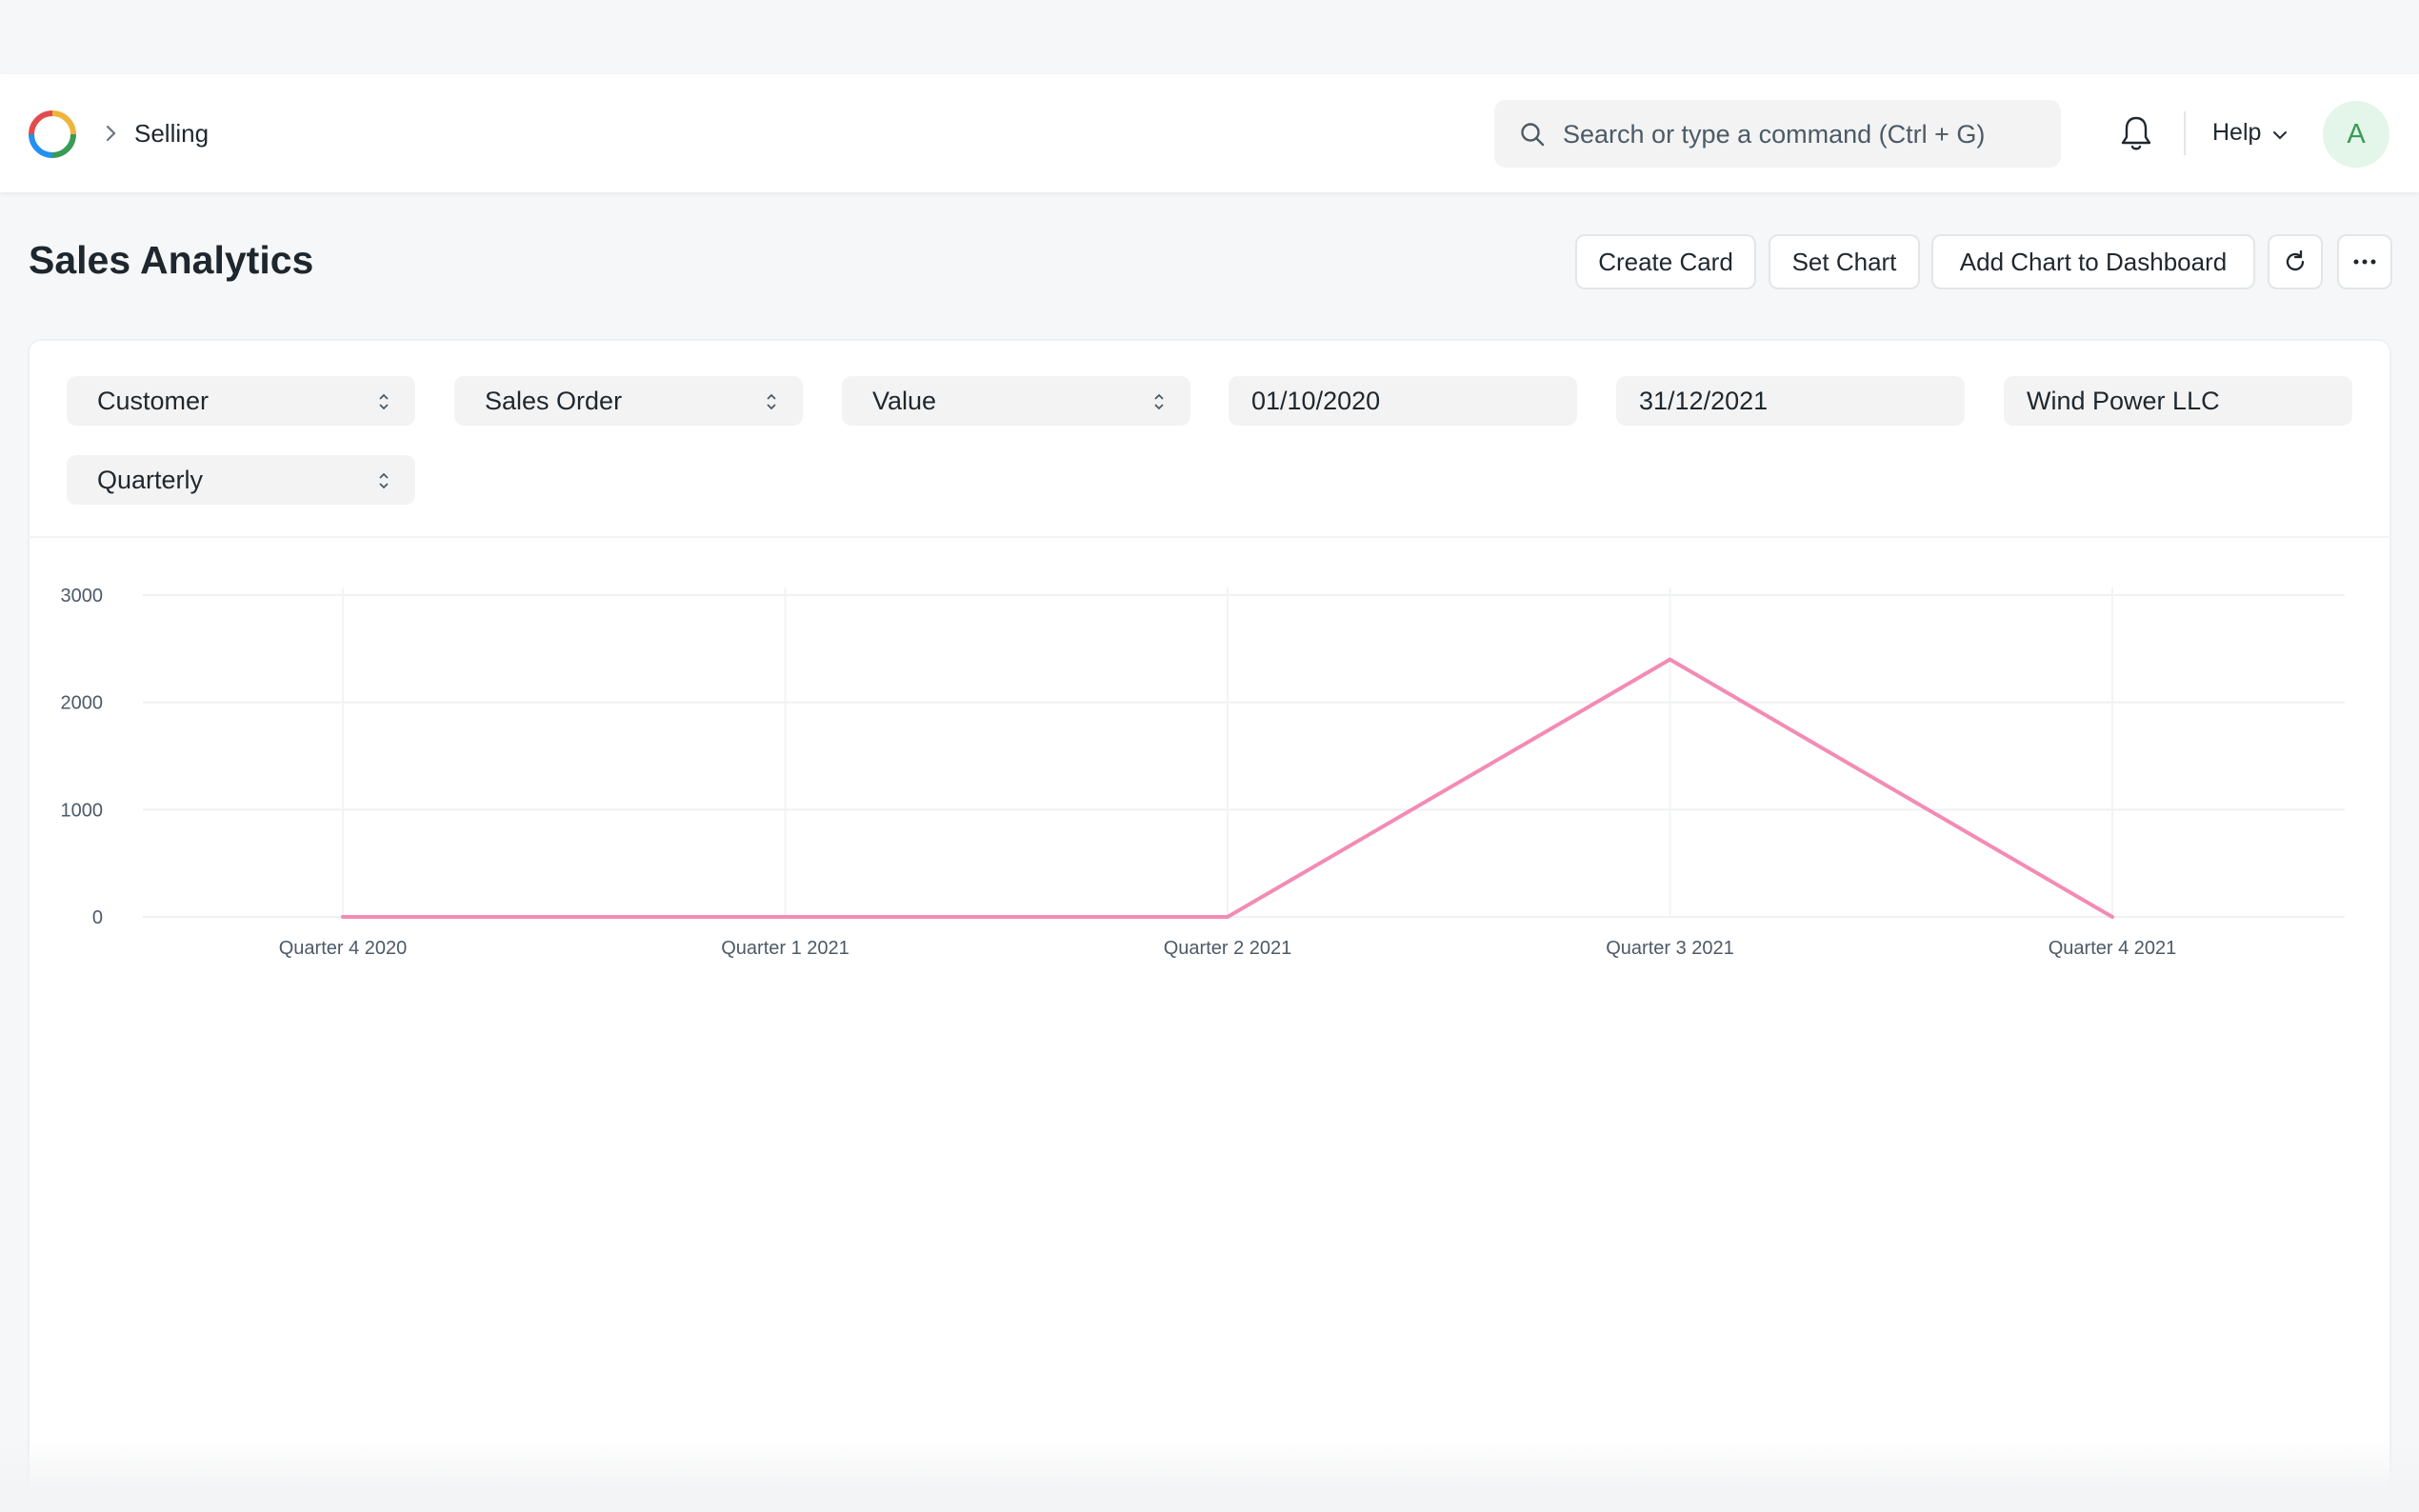  What do you see at coordinates (785, 948) in the screenshot?
I see `x-tick-label: Quarter 1 2021` at bounding box center [785, 948].